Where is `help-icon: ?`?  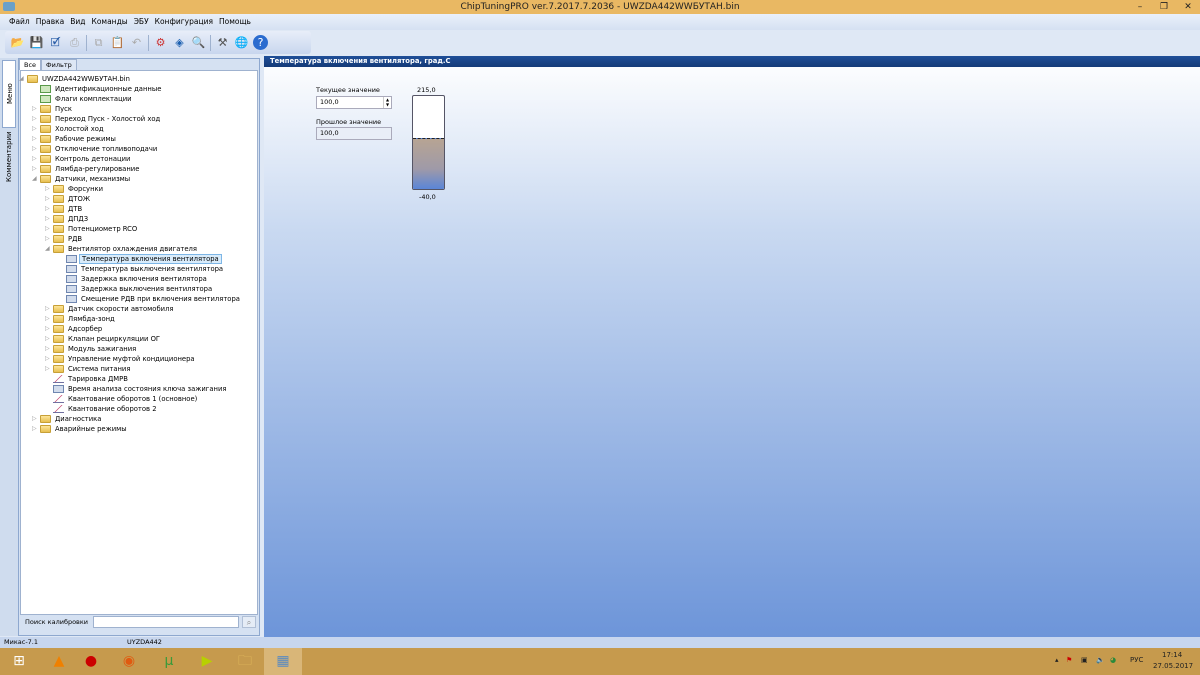 help-icon: ? is located at coordinates (260, 42).